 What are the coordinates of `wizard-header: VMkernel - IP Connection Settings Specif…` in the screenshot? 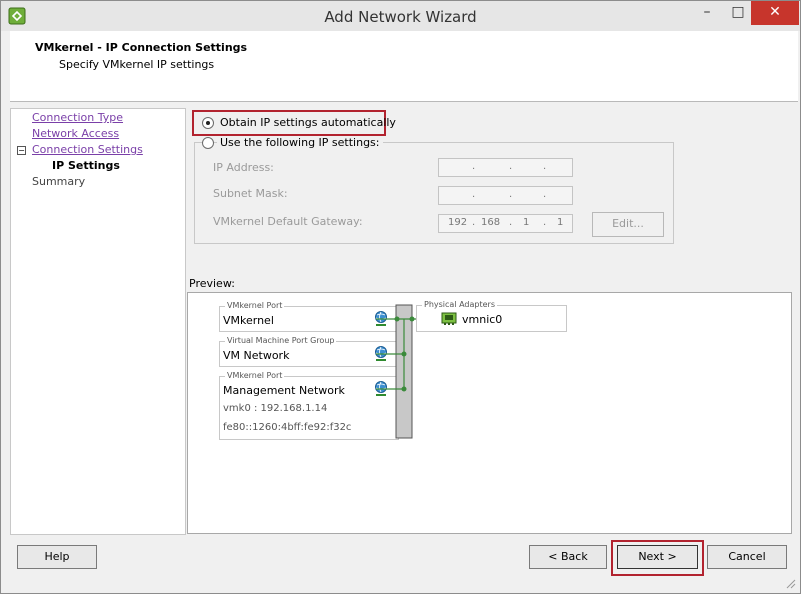 It's located at (404, 66).